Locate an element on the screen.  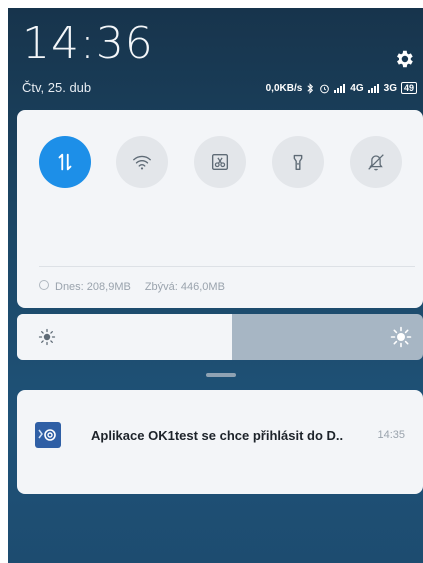
gear-icon is located at coordinates (404, 59).